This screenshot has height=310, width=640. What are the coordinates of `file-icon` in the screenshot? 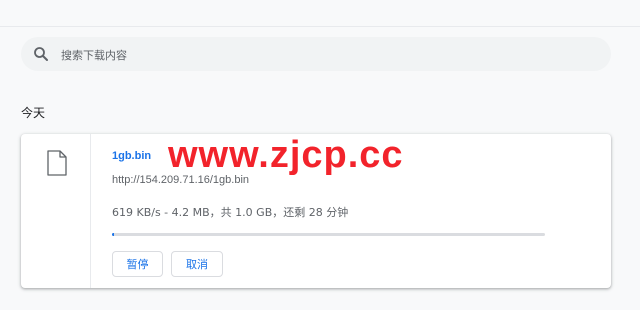 It's located at (57, 163).